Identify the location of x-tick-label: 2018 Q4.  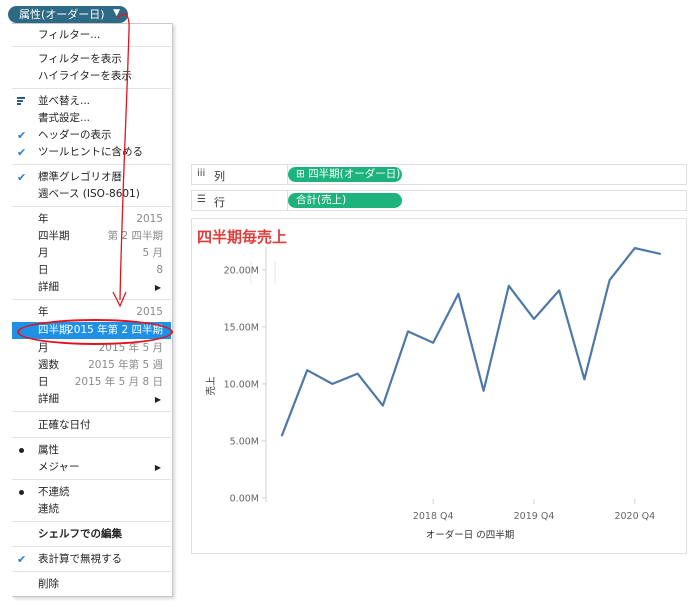
(433, 516).